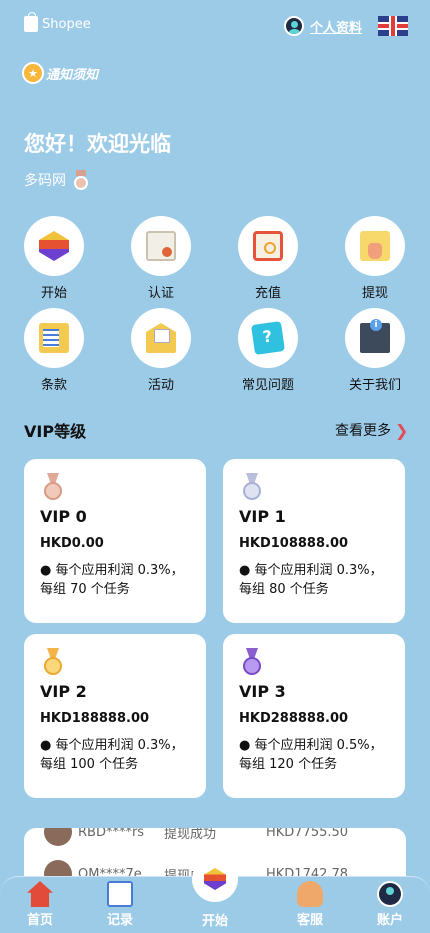 The height and width of the screenshot is (933, 430). What do you see at coordinates (160, 293) in the screenshot?
I see `menu-label: 认证` at bounding box center [160, 293].